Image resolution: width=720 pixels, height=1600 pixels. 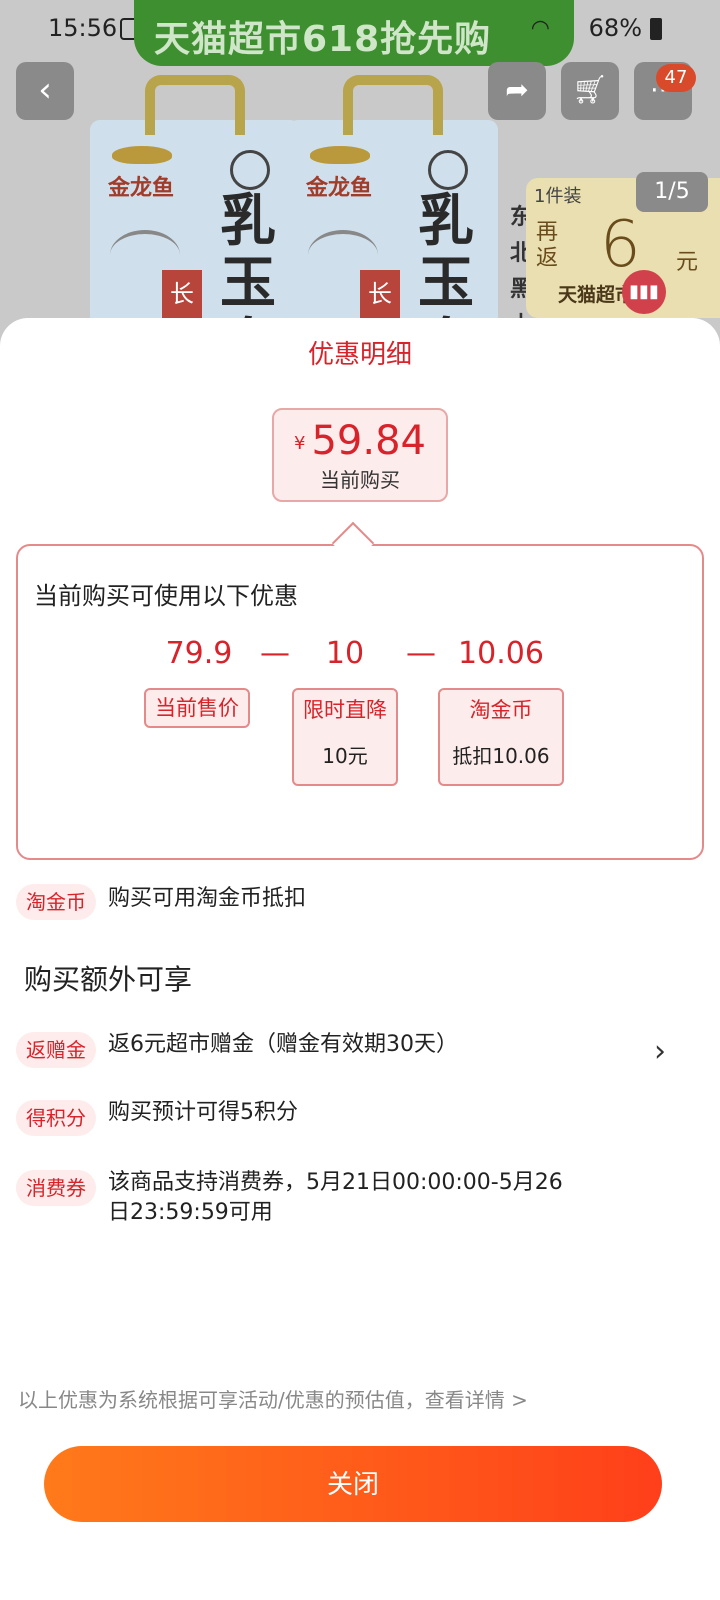 What do you see at coordinates (501, 737) in the screenshot?
I see `coin-discount-tag: 淘金币 抵扣10.06` at bounding box center [501, 737].